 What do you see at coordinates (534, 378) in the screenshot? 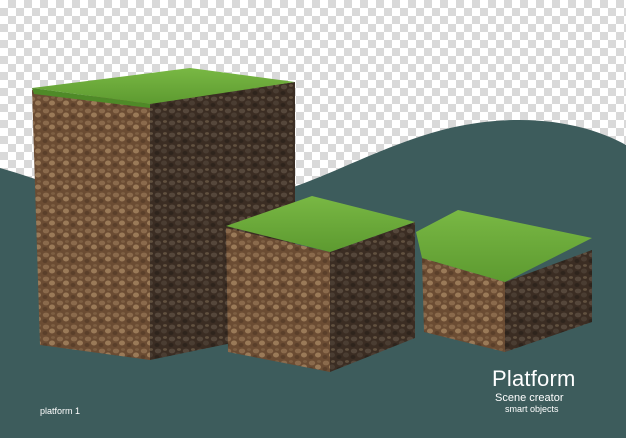
I see `caption-title: Platform` at bounding box center [534, 378].